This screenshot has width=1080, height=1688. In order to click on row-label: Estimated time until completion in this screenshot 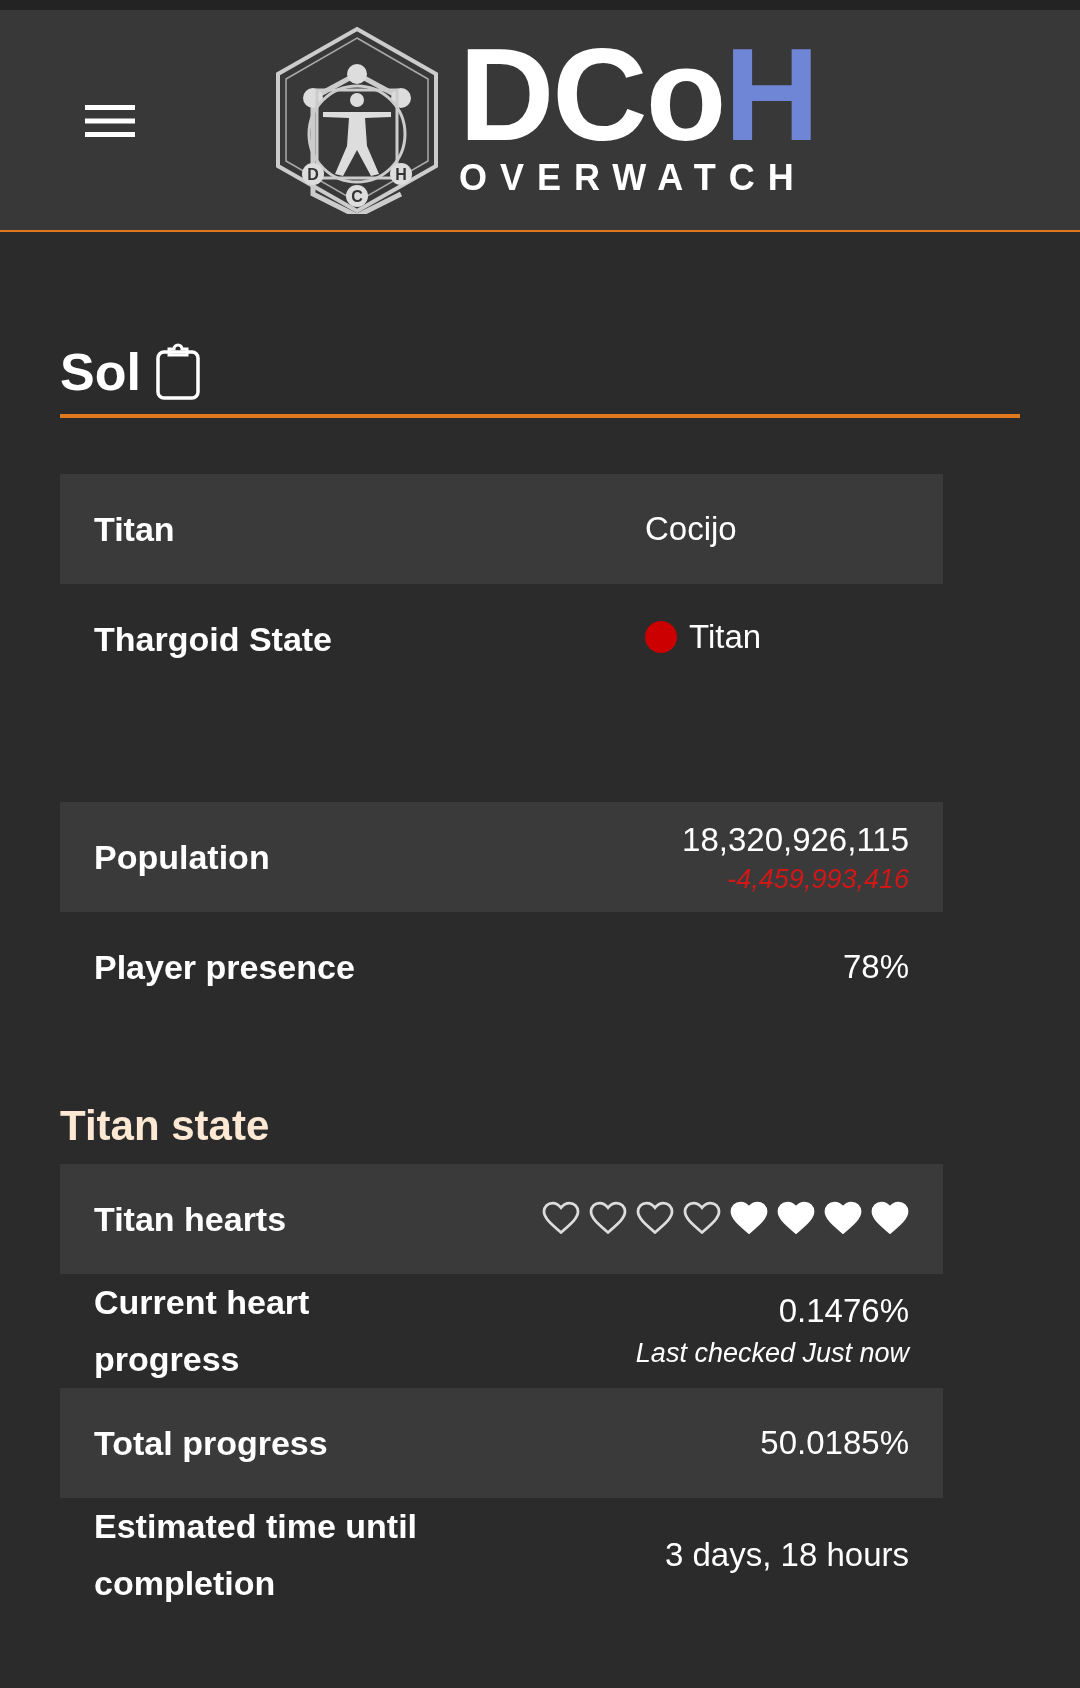, I will do `click(256, 1554)`.